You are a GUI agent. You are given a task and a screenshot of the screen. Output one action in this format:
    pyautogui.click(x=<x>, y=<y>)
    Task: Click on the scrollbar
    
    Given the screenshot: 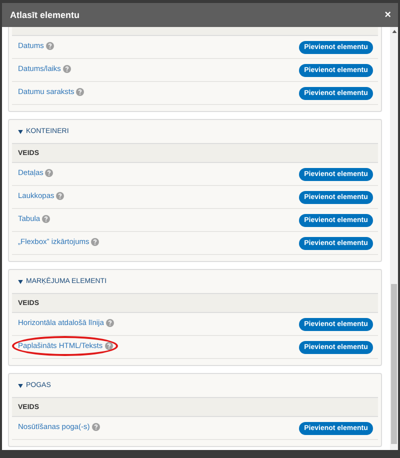 What is the action you would take?
    pyautogui.click(x=394, y=238)
    